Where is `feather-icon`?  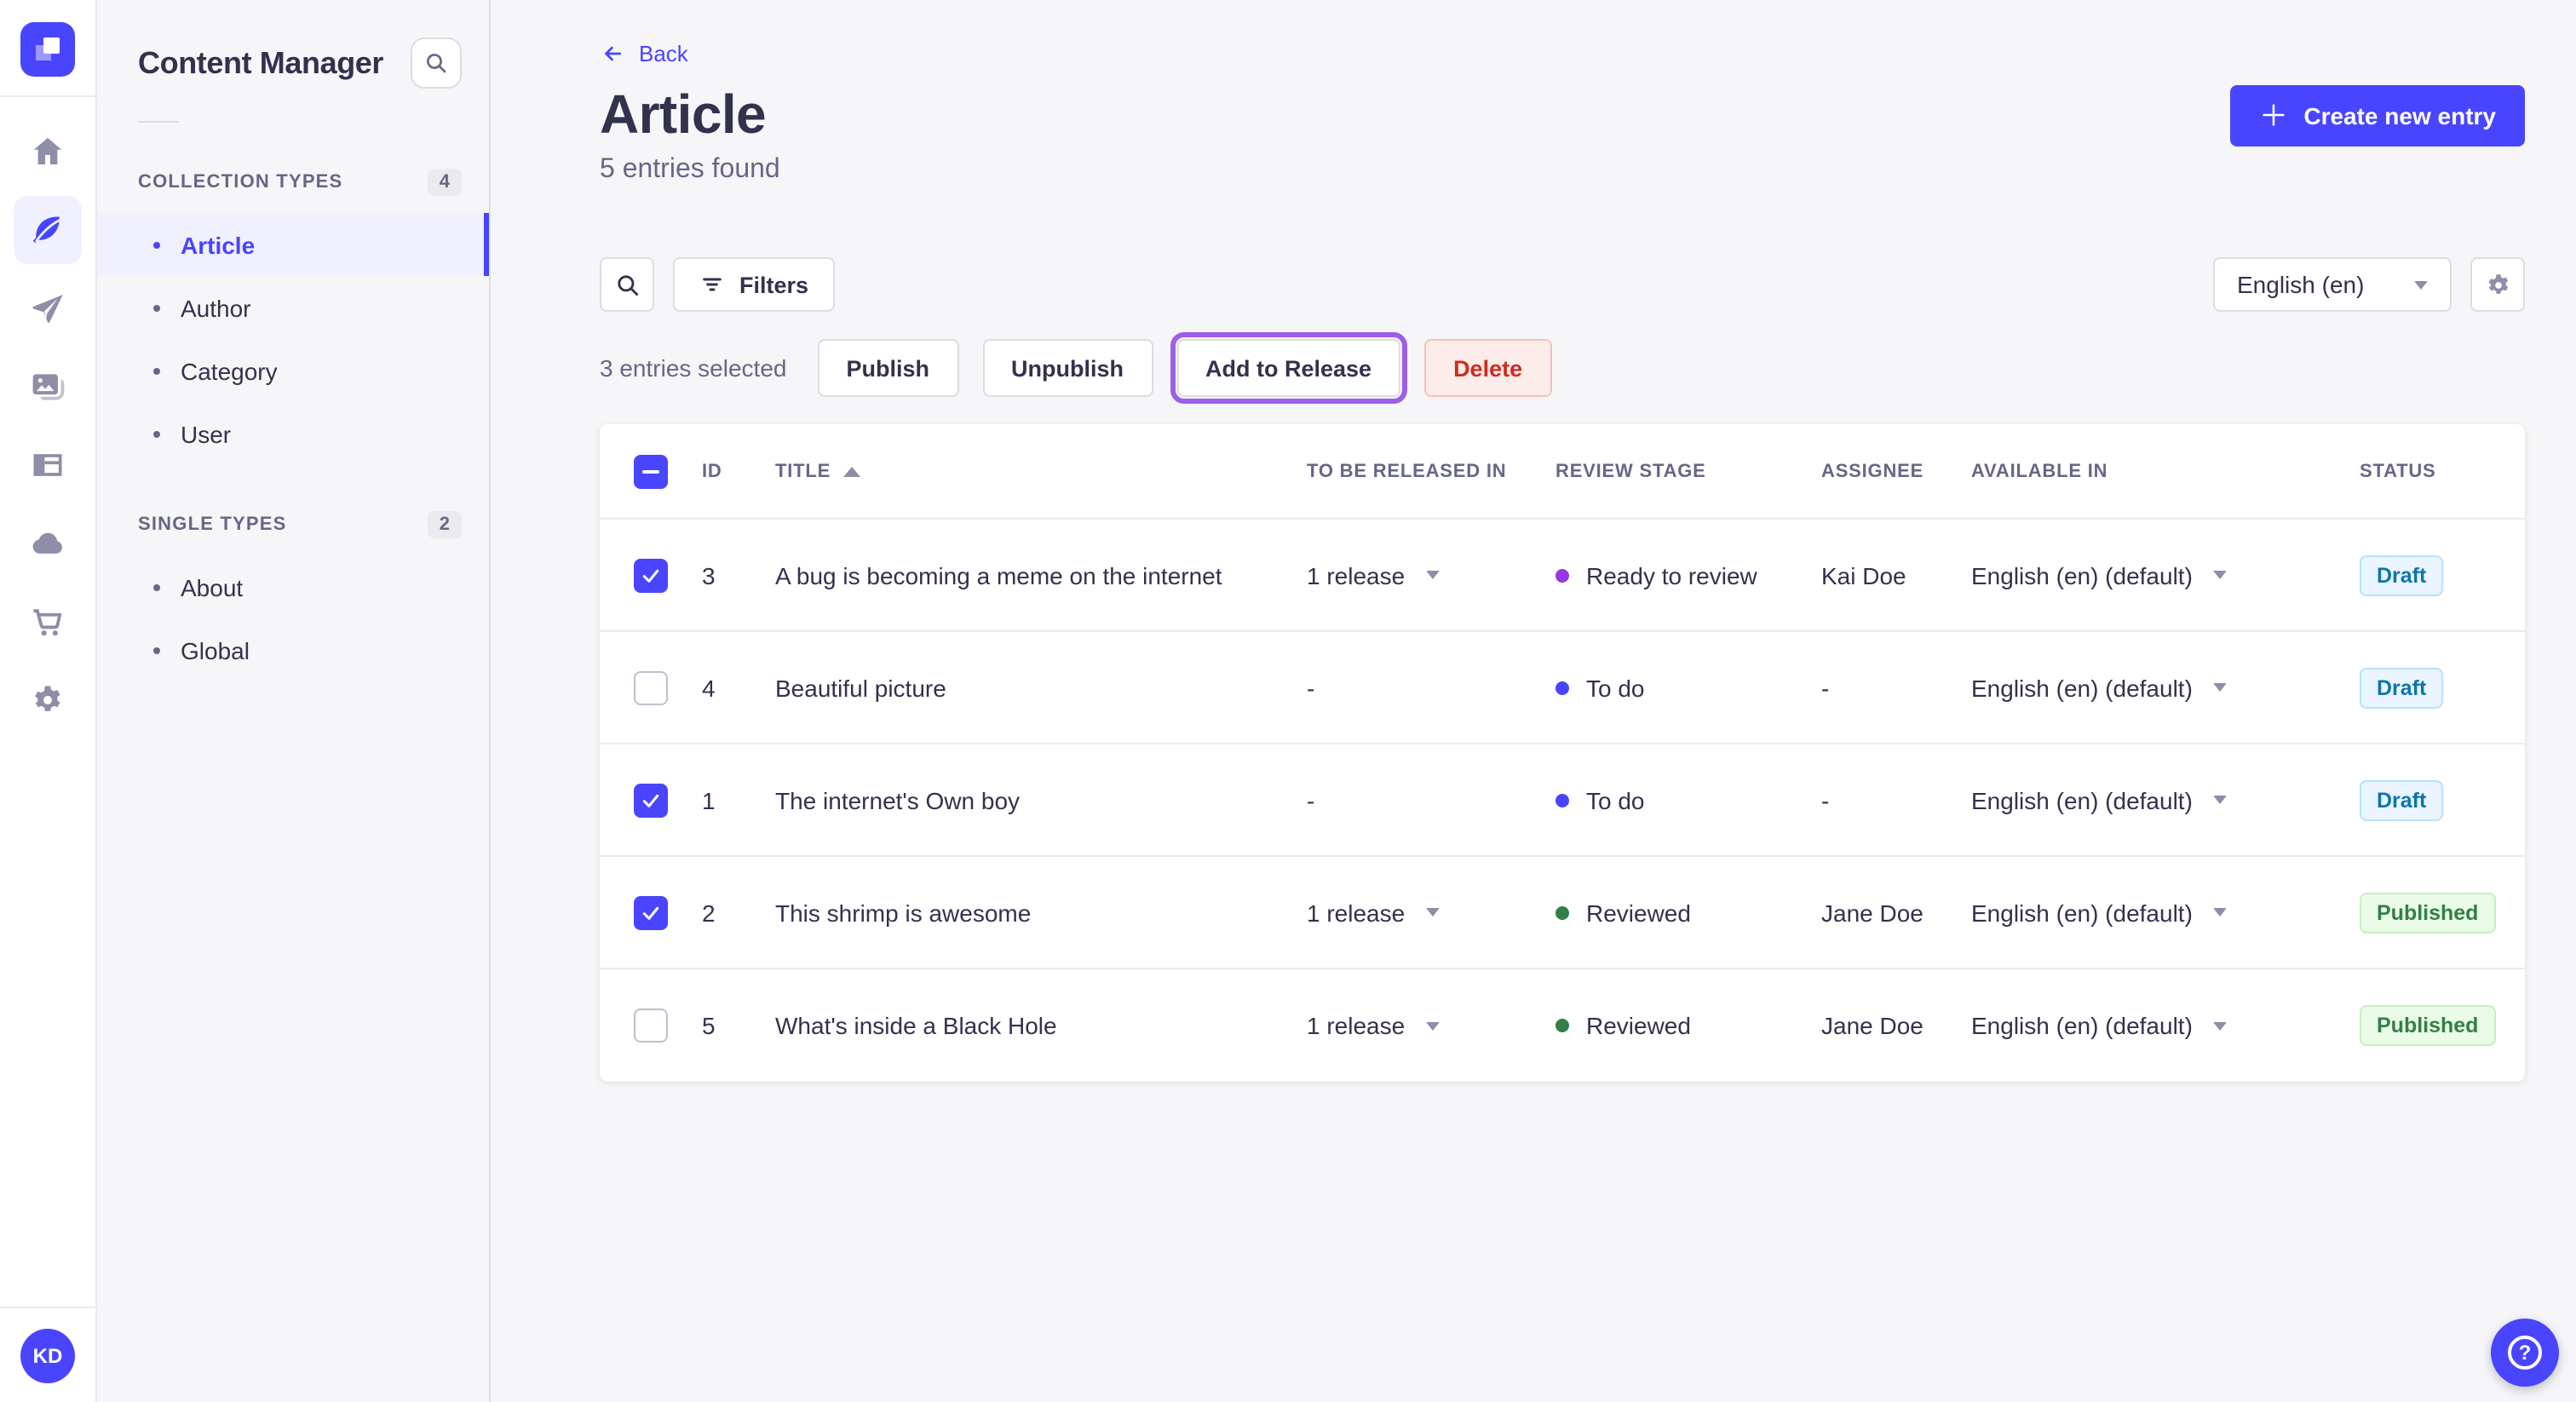 feather-icon is located at coordinates (46, 230).